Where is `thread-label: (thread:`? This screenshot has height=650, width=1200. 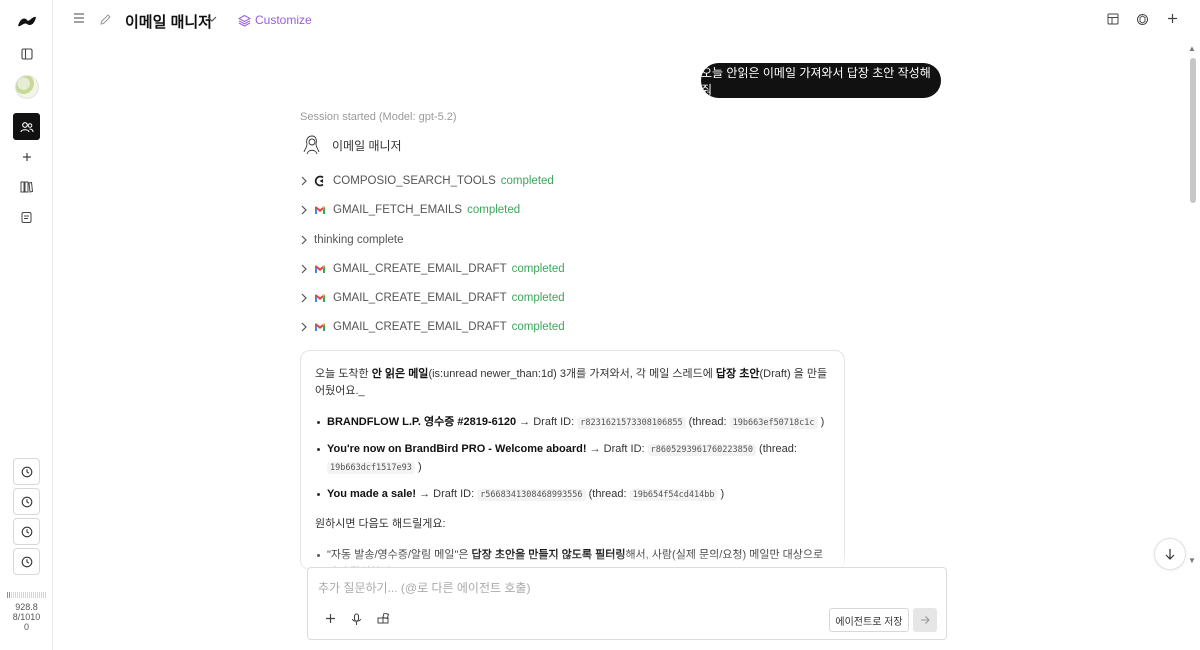
thread-label: (thread: is located at coordinates (707, 422).